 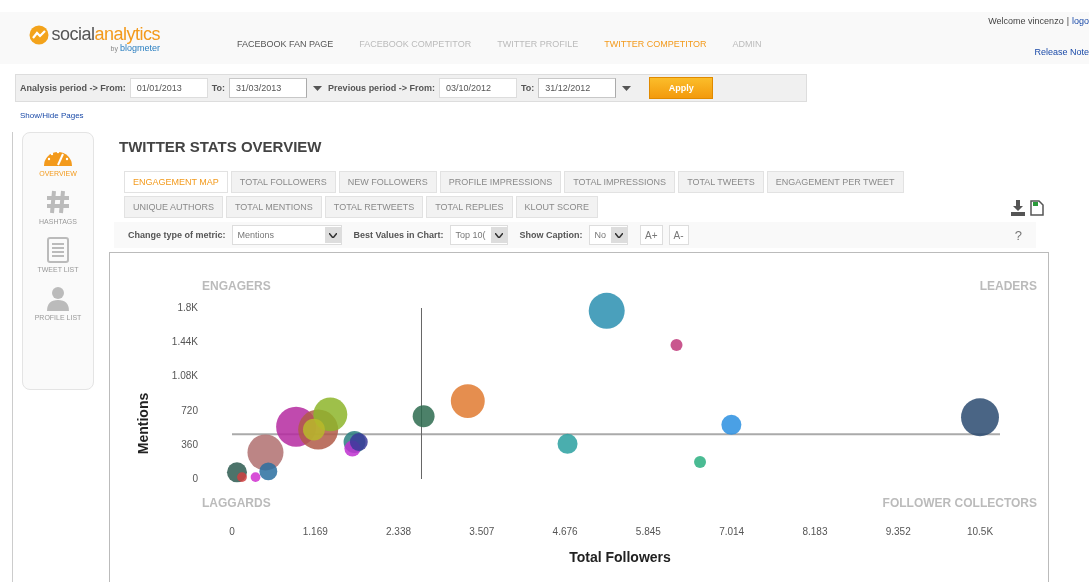 I want to click on y-axis-title: Mentions, so click(x=143, y=423).